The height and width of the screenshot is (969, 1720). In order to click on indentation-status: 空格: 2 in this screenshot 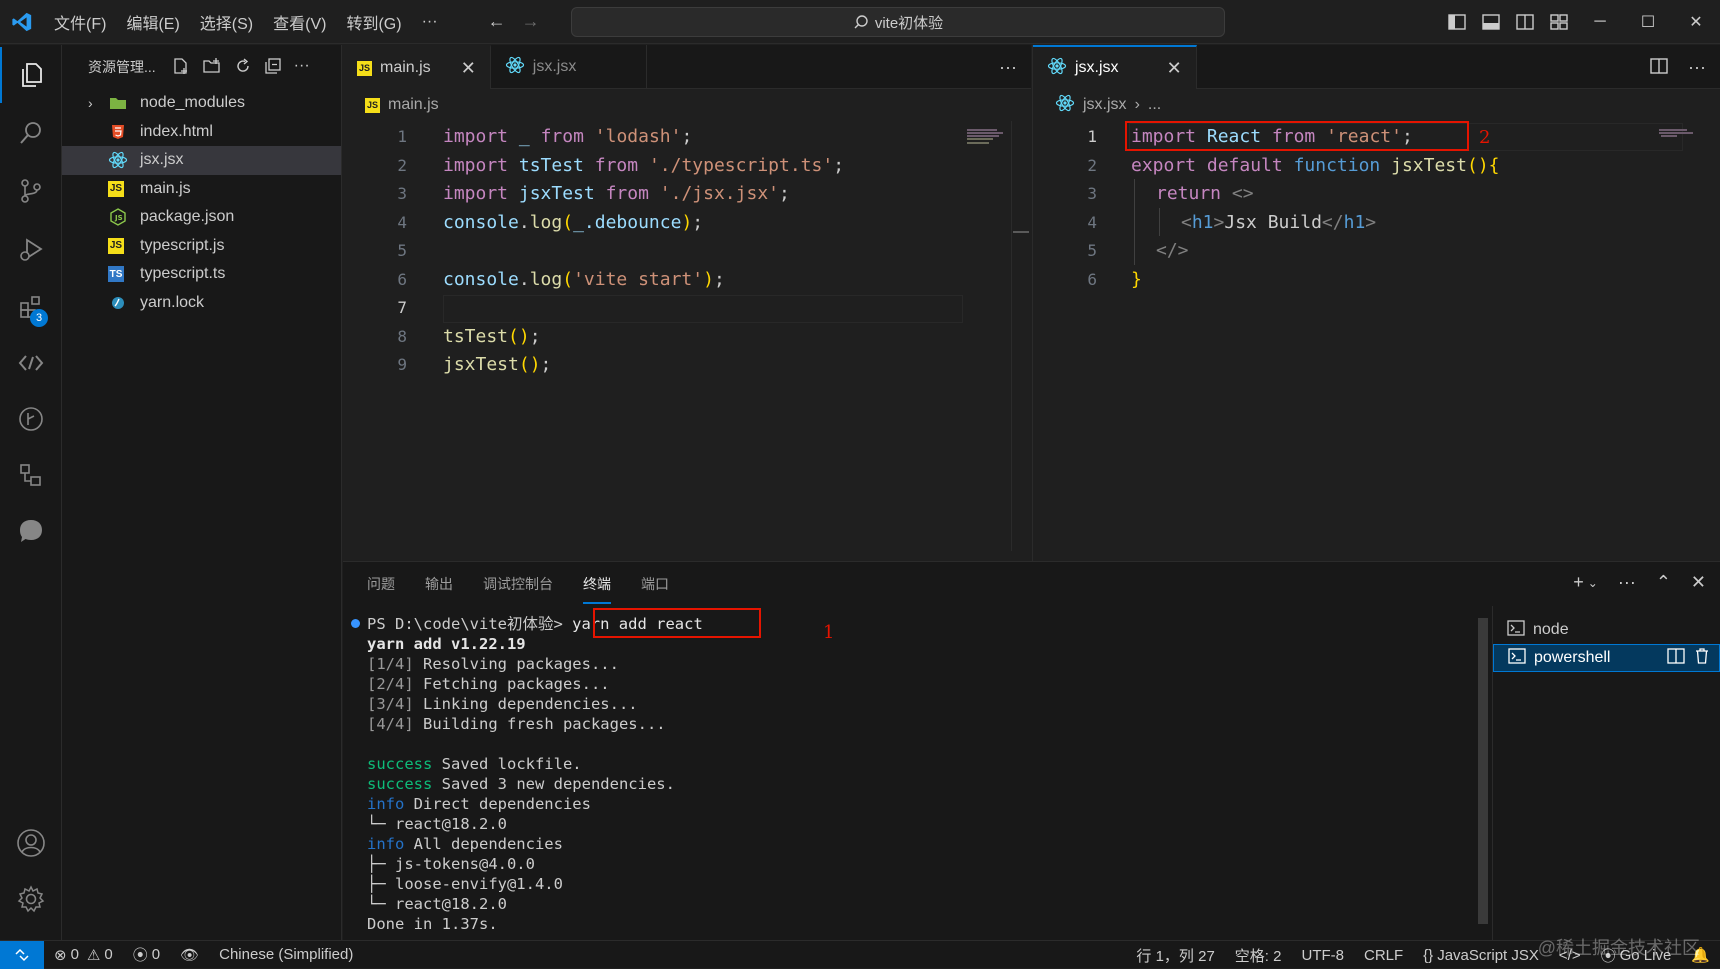, I will do `click(1258, 955)`.